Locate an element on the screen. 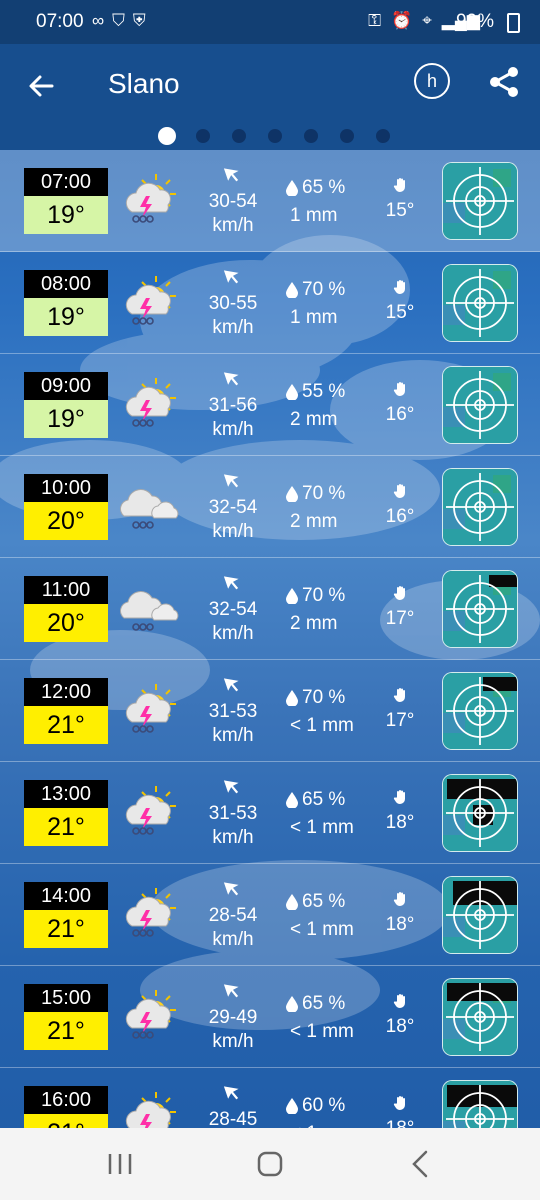 The image size is (540, 1200). alarm-icon: ⏰ is located at coordinates (402, 20).